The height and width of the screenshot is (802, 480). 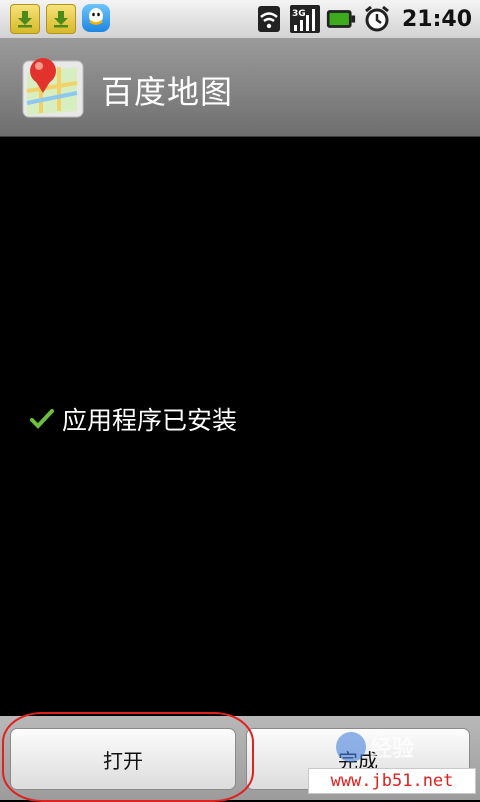 I want to click on install-status: 应用程序已安装, so click(x=133, y=419).